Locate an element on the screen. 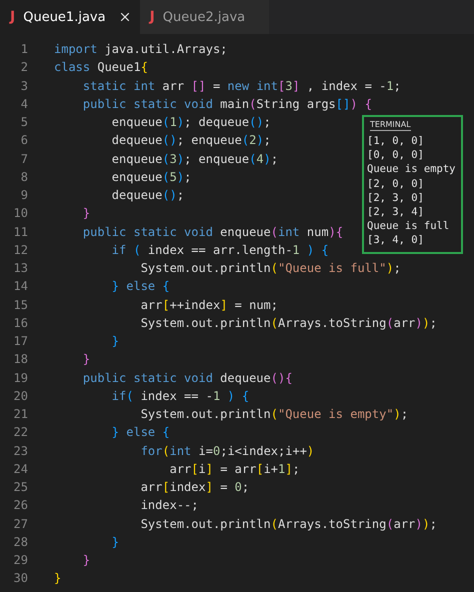 This screenshot has height=592, width=474. line-number: 2 is located at coordinates (24, 67).